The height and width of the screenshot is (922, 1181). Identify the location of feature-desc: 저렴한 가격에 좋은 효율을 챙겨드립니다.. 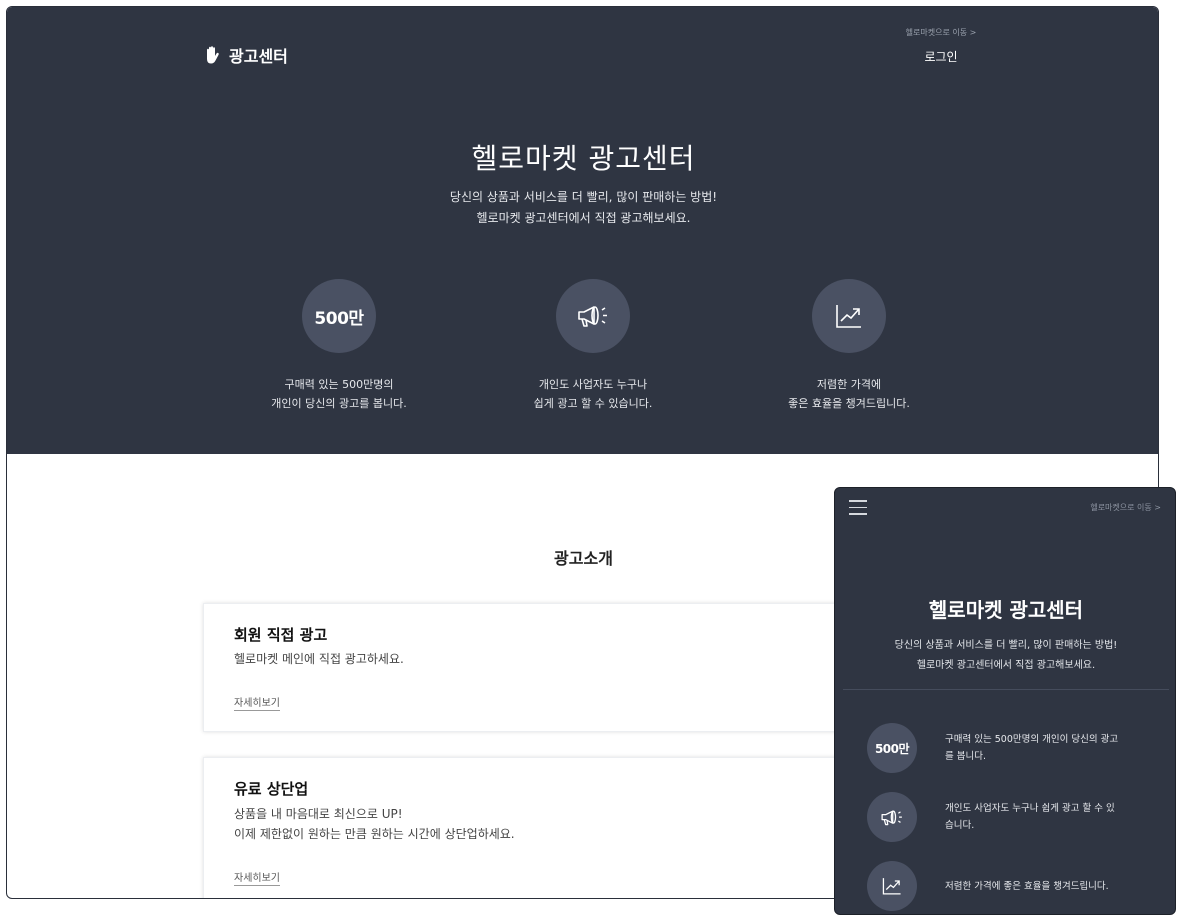
(849, 394).